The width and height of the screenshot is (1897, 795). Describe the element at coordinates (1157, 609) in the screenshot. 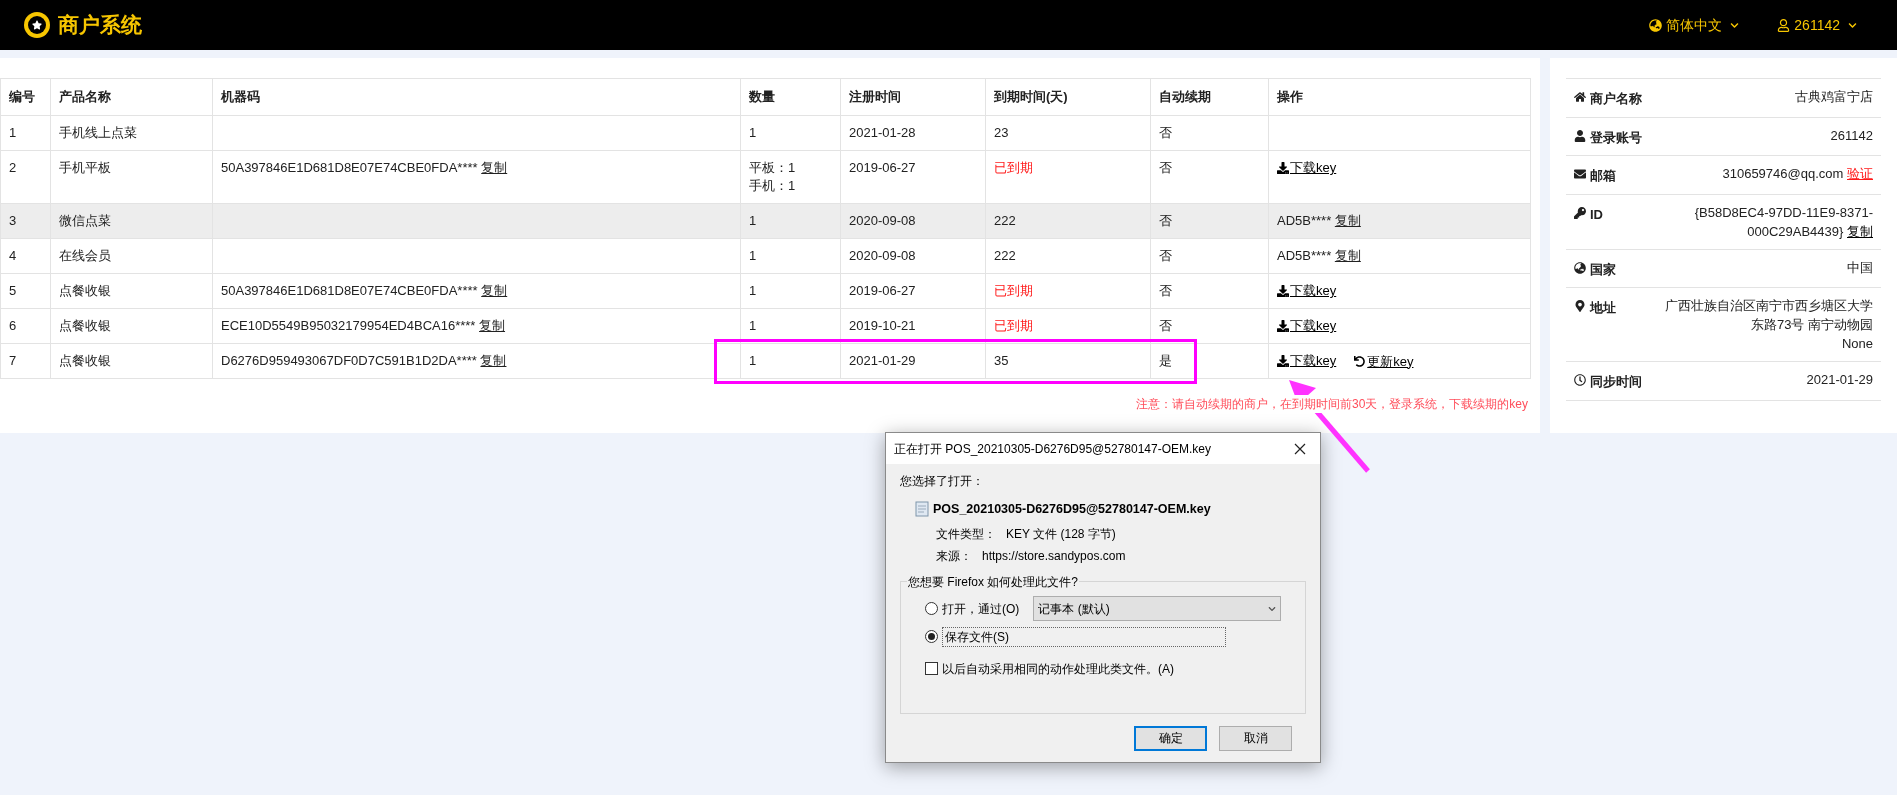

I see `application-select: 记事本 (默认)` at that location.